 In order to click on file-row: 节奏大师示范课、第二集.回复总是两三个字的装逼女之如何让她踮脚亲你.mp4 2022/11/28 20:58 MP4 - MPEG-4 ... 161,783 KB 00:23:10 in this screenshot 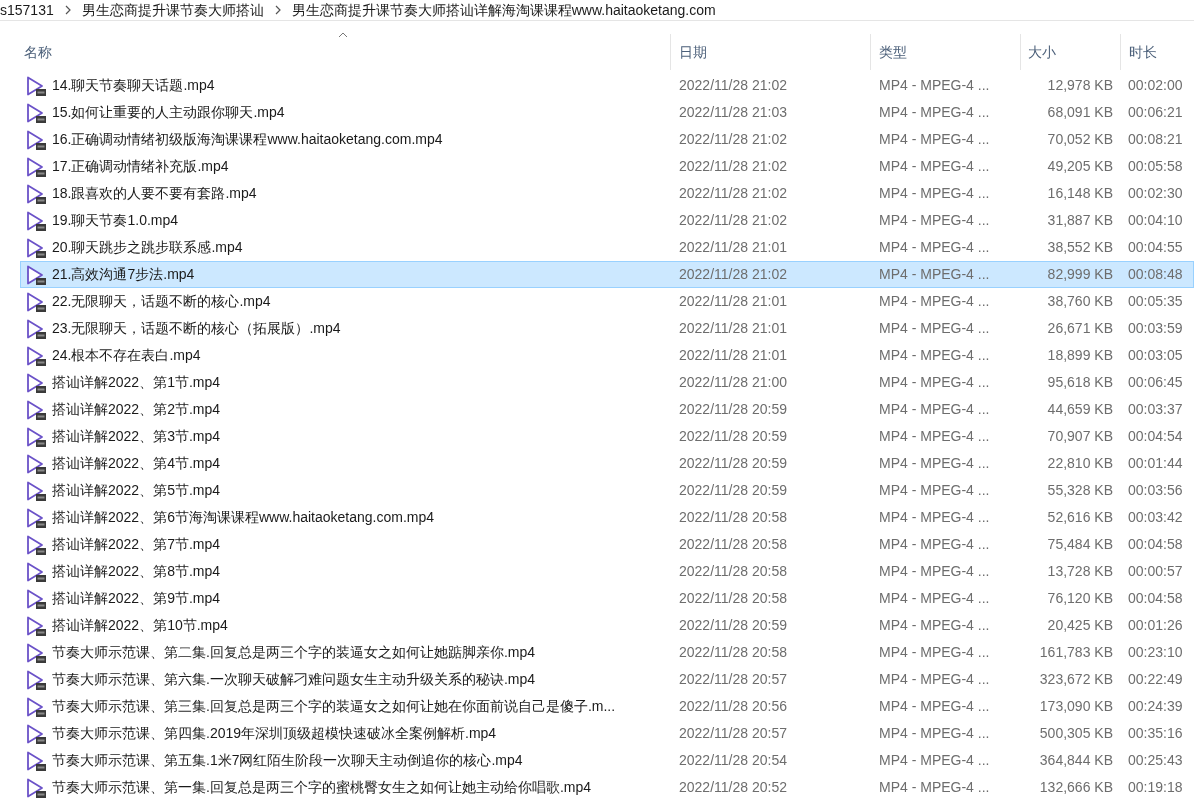, I will do `click(607, 652)`.